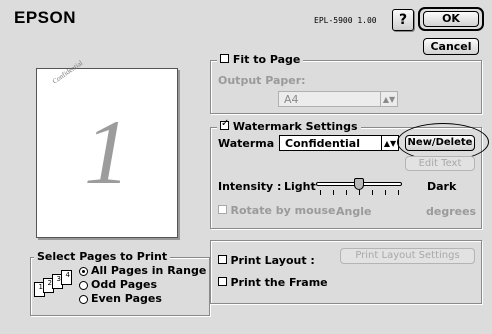 Image resolution: width=492 pixels, height=334 pixels. I want to click on pages-radio-option: All Pages in Range, so click(142, 271).